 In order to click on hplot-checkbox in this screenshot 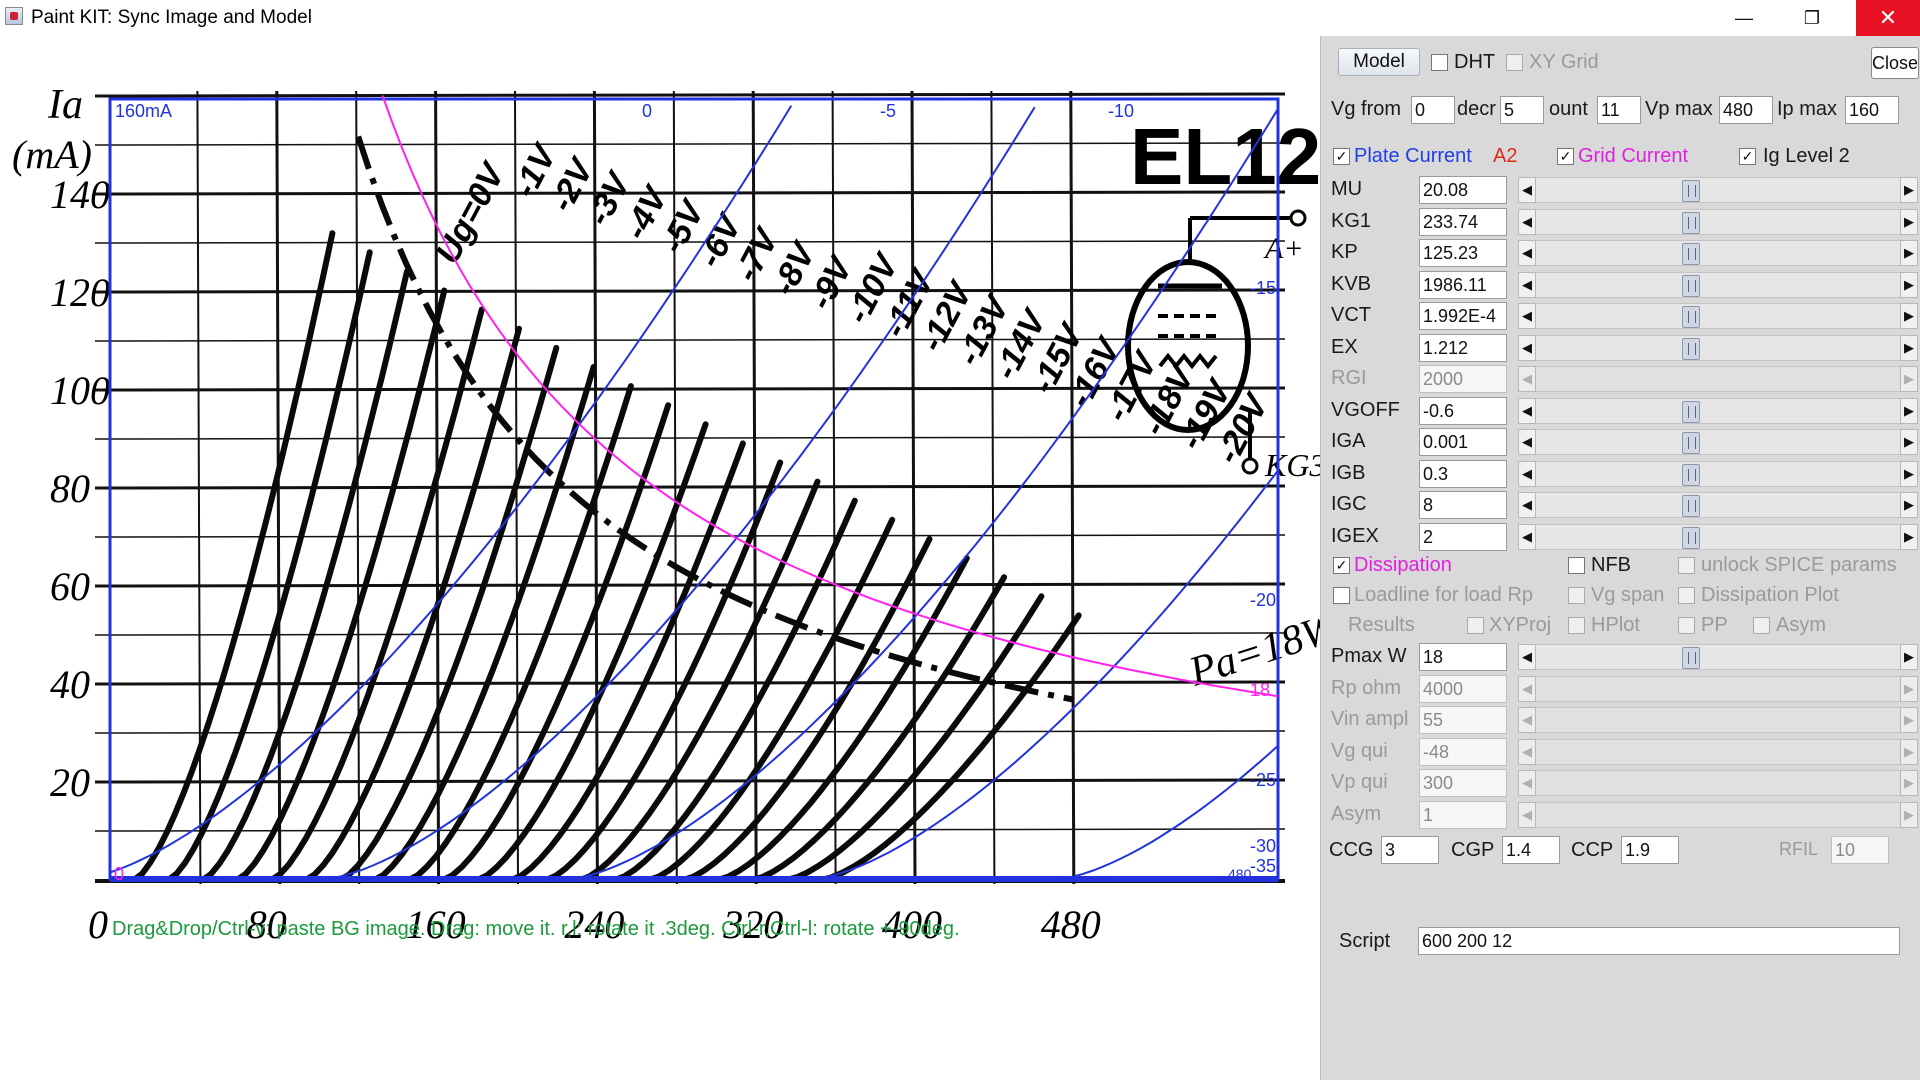, I will do `click(1576, 625)`.